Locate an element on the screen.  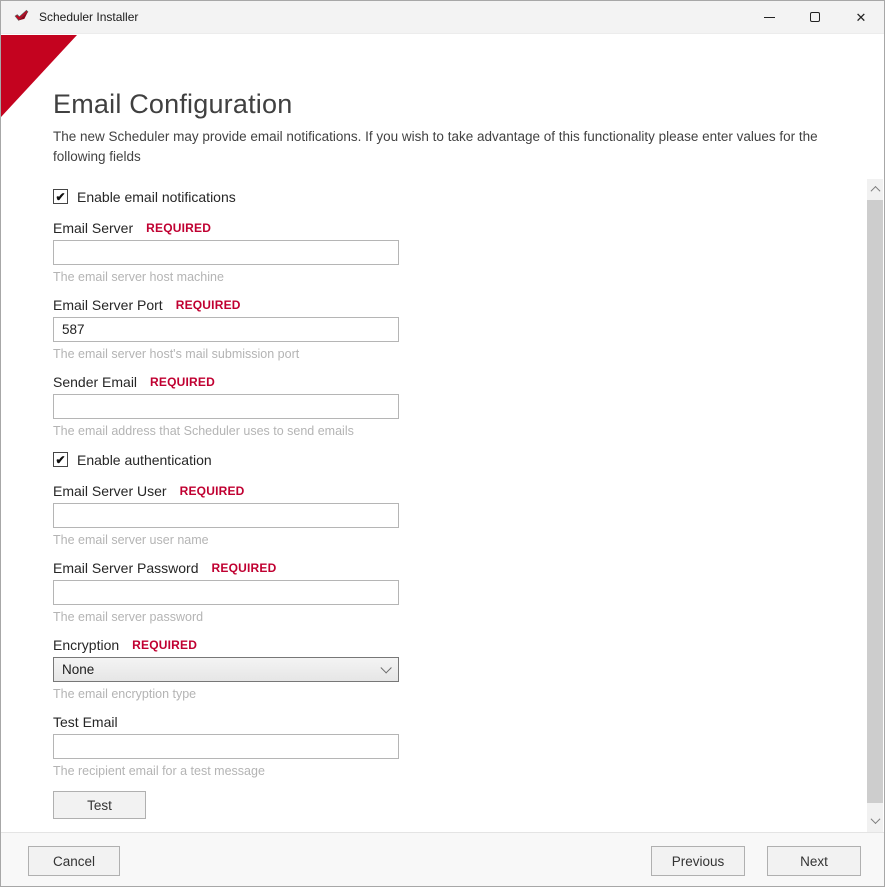
wizard-footer: Cancel Previous Next is located at coordinates (442, 859).